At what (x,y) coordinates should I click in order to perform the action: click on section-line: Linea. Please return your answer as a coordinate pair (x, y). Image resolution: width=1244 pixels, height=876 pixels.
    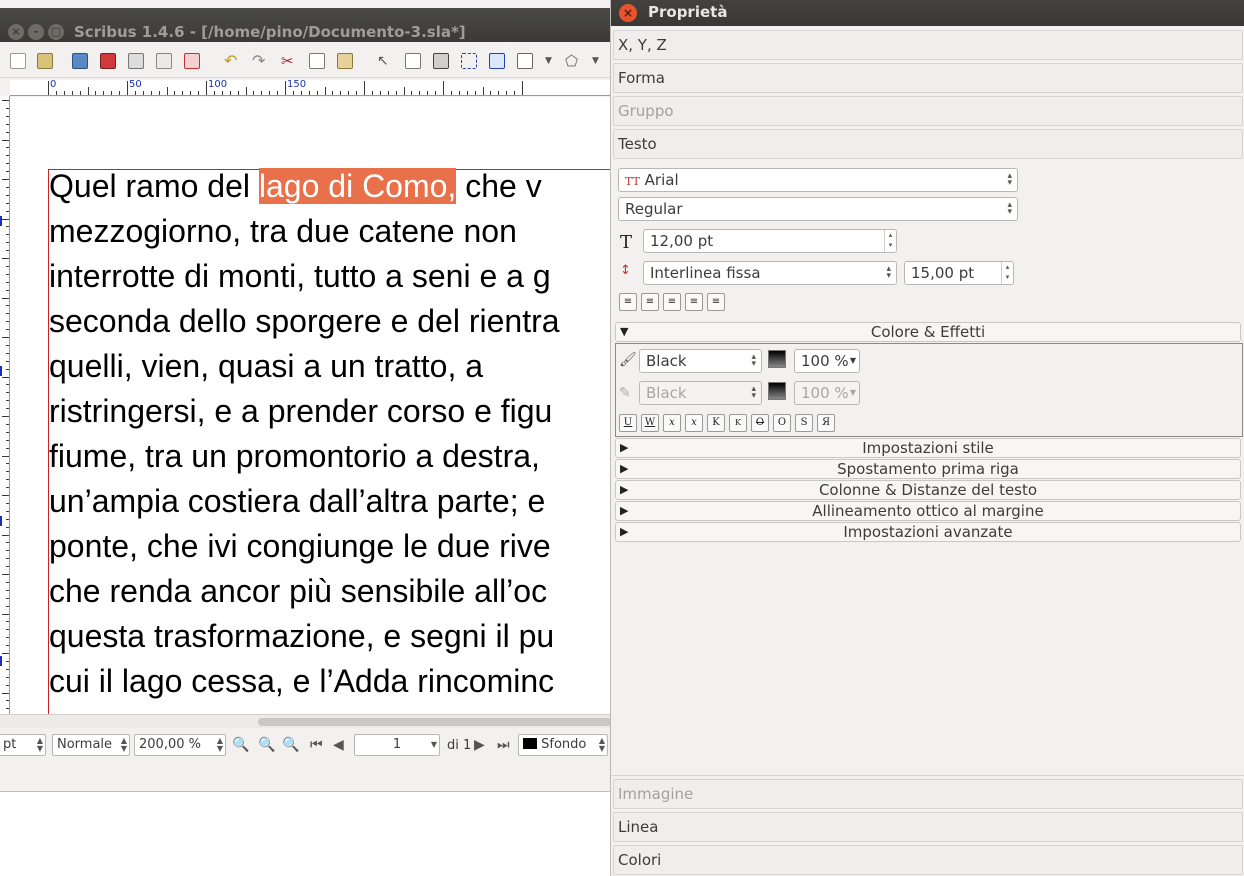
    Looking at the image, I should click on (928, 827).